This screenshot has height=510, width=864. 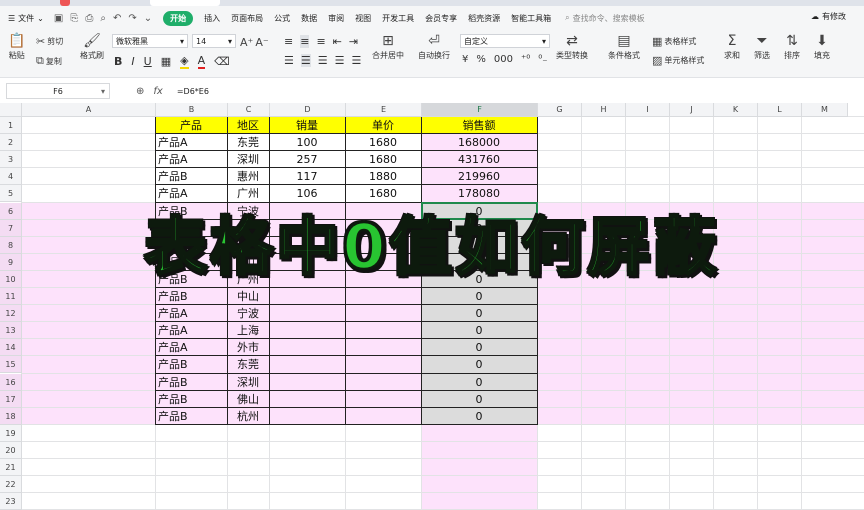 What do you see at coordinates (254, 42) in the screenshot?
I see `font-size-buttons: A⁺ A⁻` at bounding box center [254, 42].